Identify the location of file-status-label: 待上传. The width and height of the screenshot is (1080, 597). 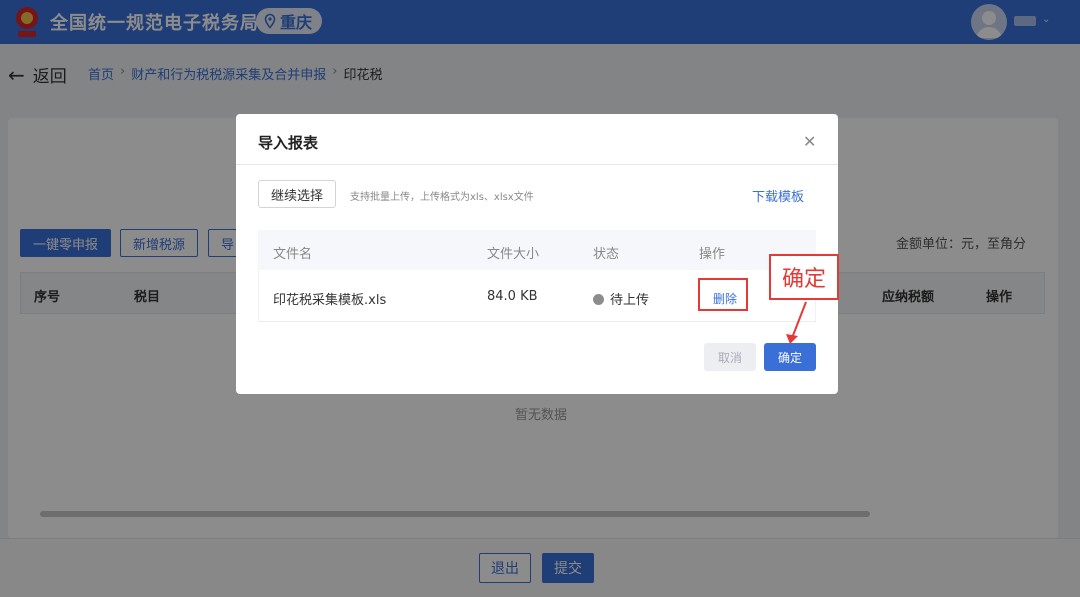
(630, 300).